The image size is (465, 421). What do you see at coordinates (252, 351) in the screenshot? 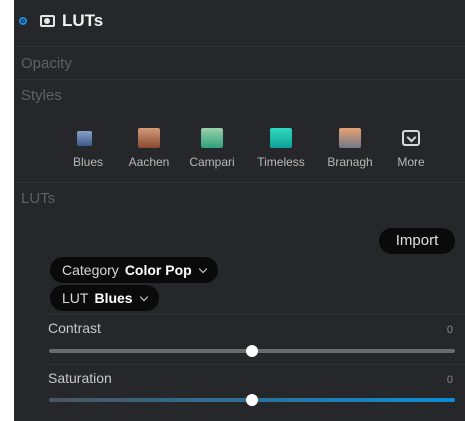
I see `contrast-slider-thumb` at bounding box center [252, 351].